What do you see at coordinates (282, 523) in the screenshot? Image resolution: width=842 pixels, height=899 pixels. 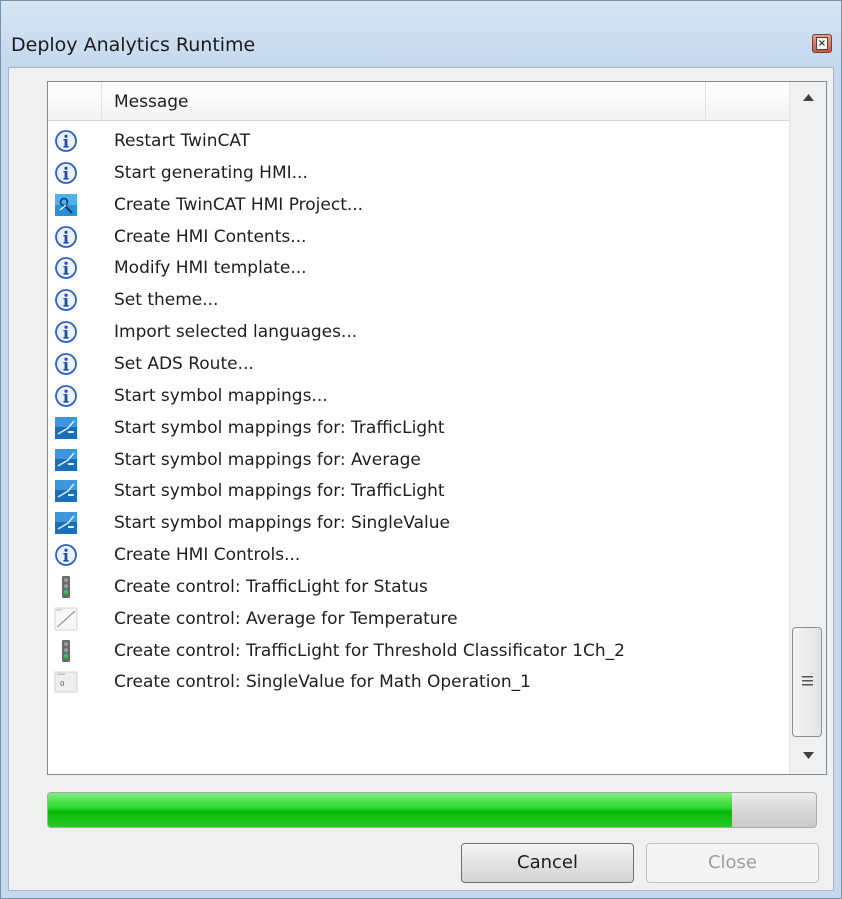 I see `message-text: Start symbol mappings for: SingleValue` at bounding box center [282, 523].